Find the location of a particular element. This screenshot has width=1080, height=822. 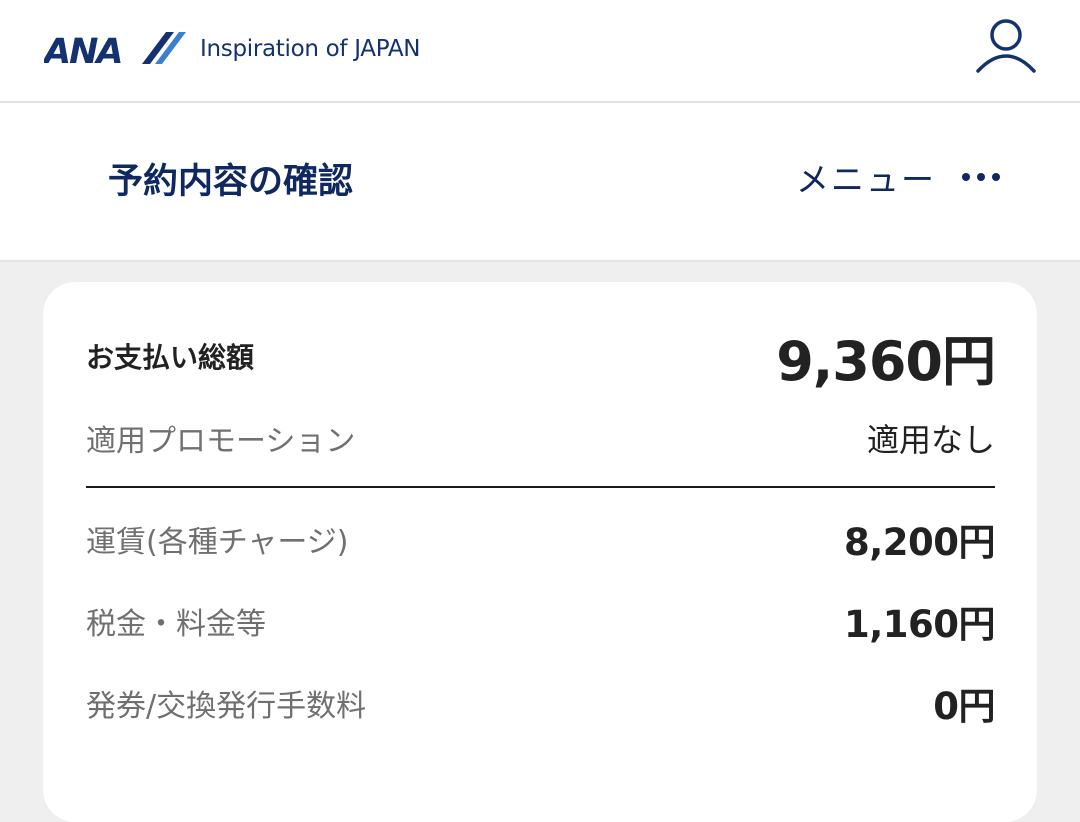

ana-logo: ANA is located at coordinates (115, 48).